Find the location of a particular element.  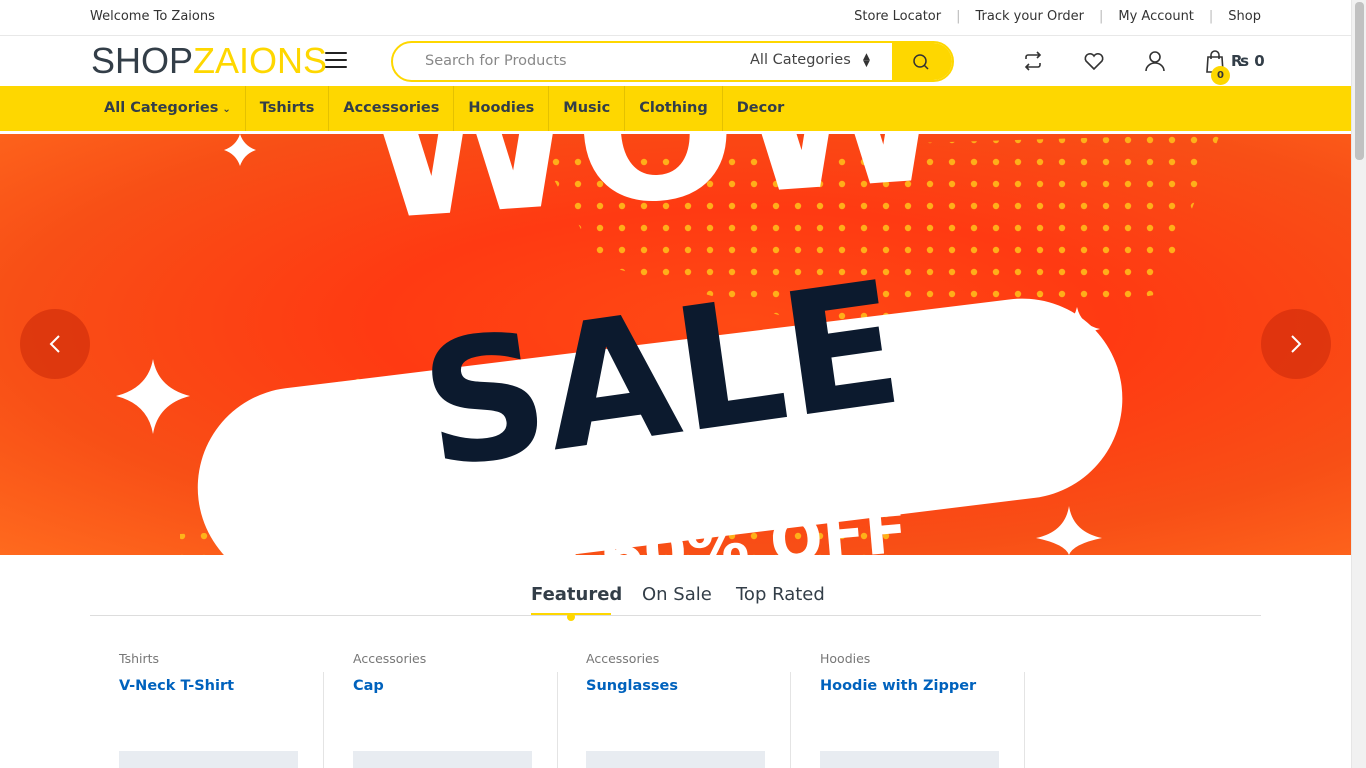

product-category: Tshirts is located at coordinates (139, 658).